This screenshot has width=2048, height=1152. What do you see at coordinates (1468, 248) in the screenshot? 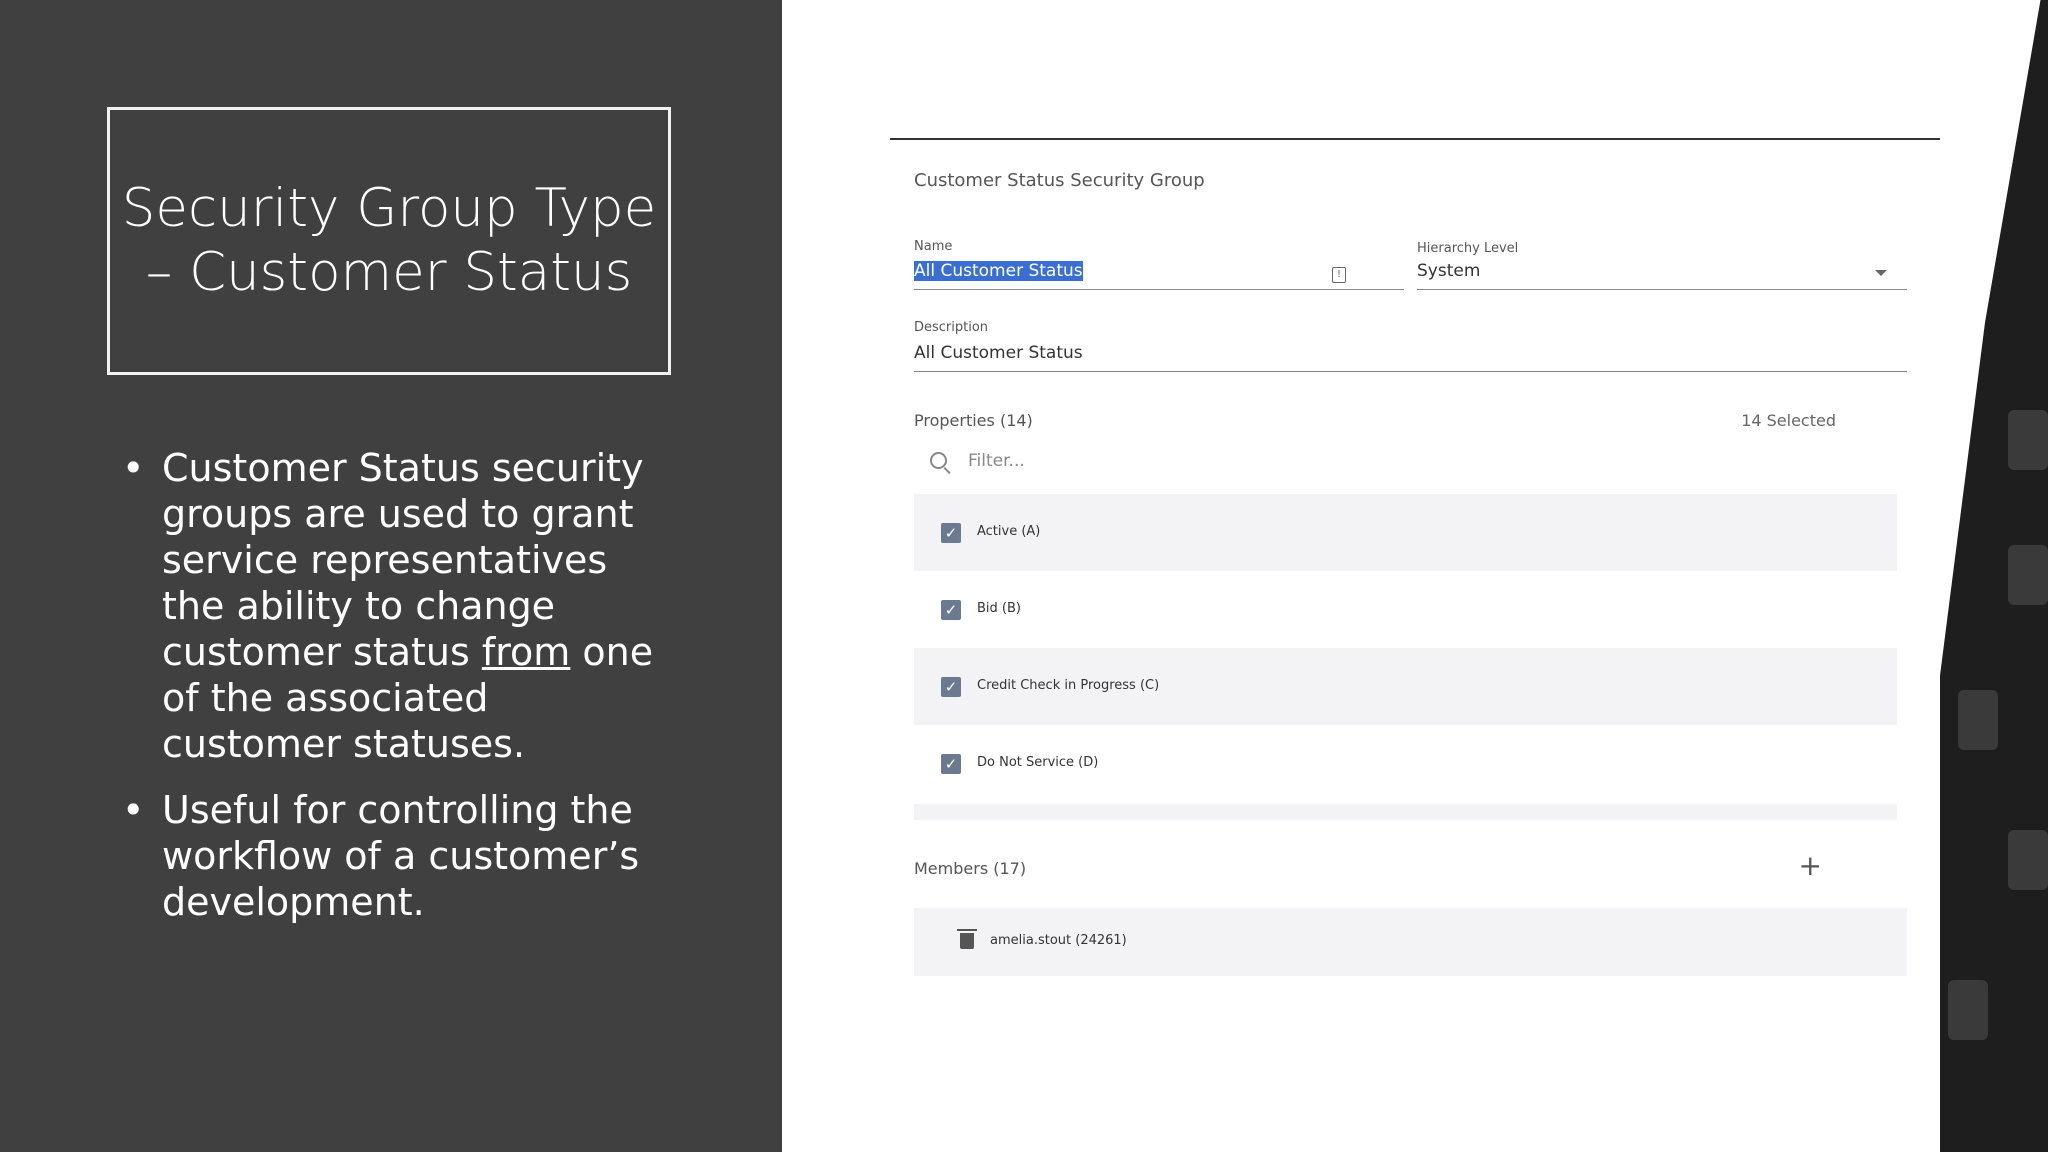
I see `hierarchy-label: Hierarchy Level` at bounding box center [1468, 248].